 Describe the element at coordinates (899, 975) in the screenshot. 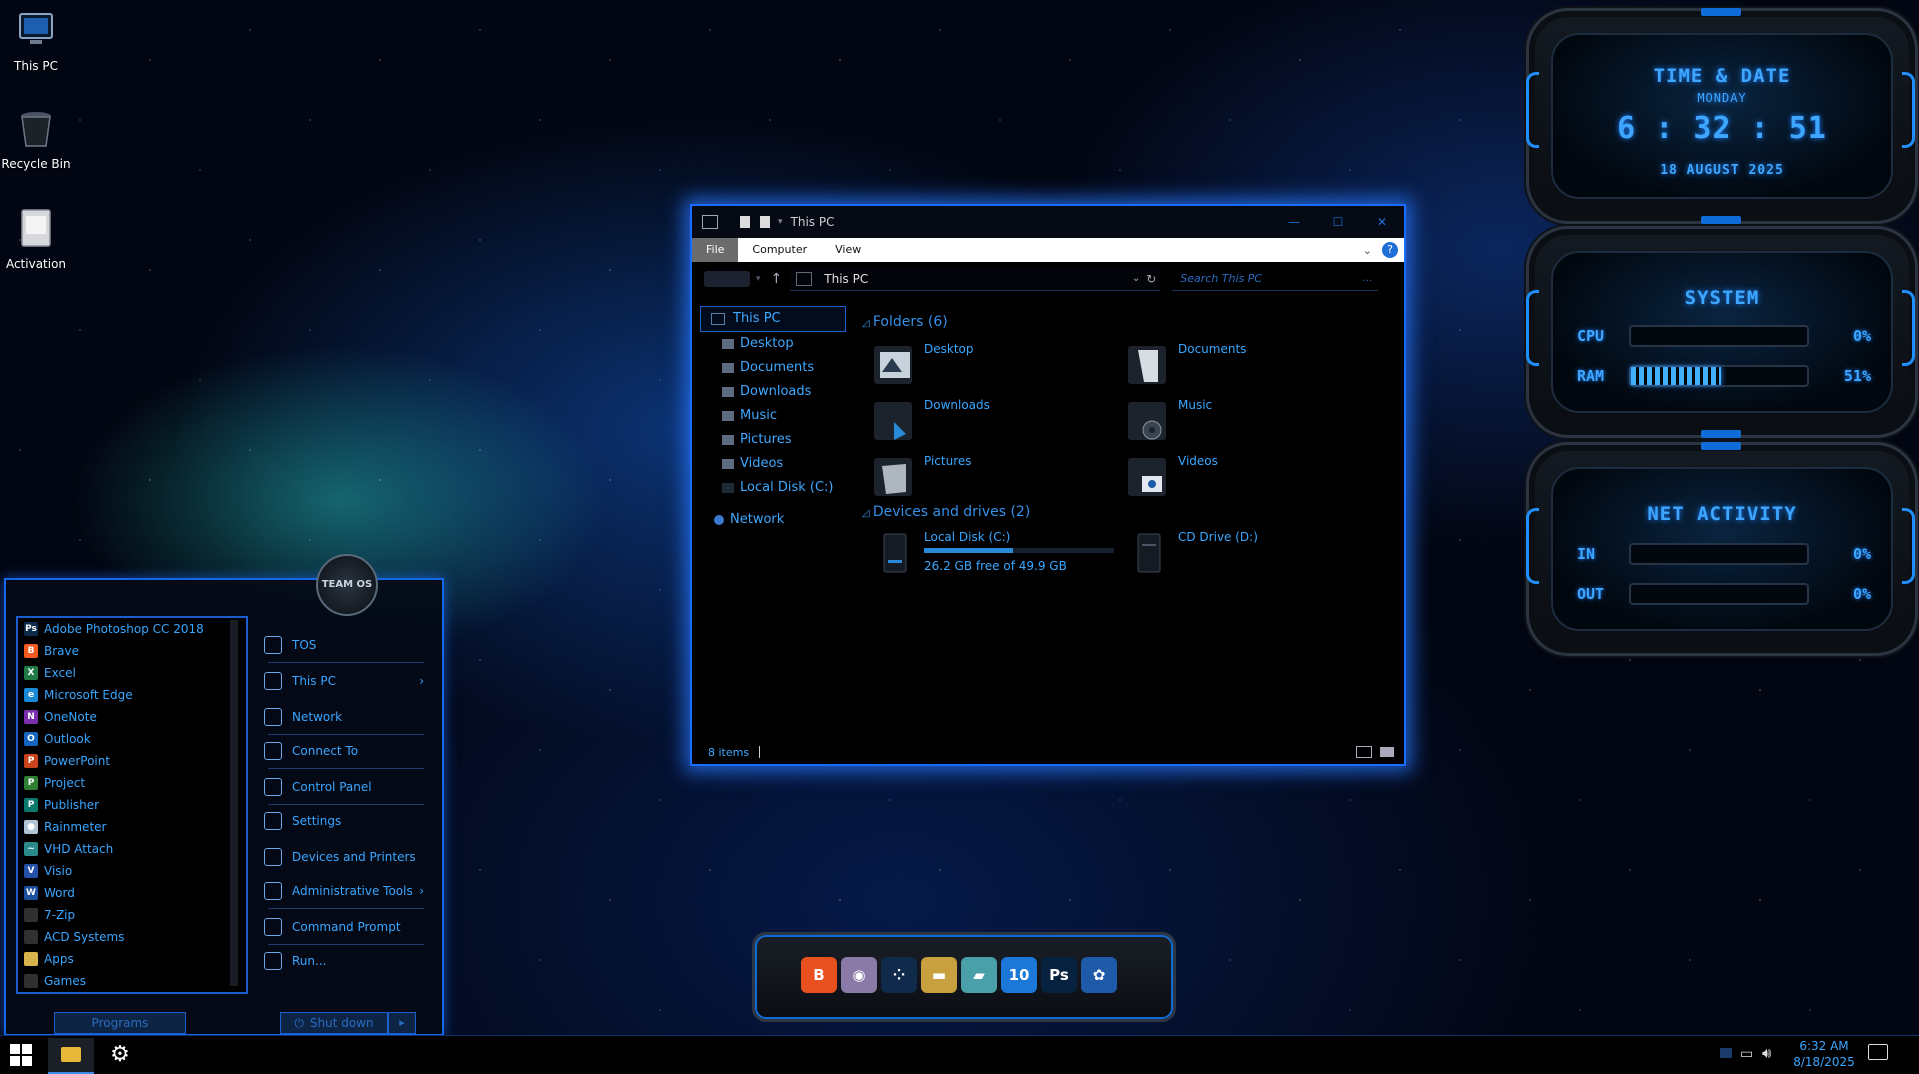

I see `dots-icon: ⁘` at that location.